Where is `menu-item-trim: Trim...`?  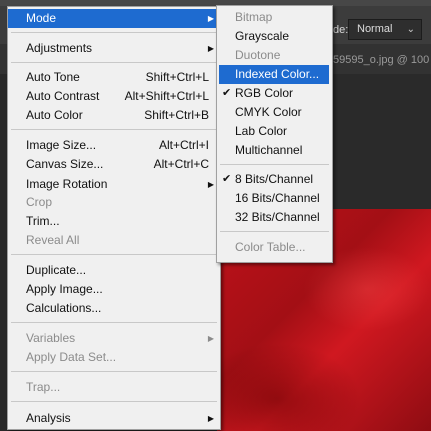
menu-item-trim: Trim... is located at coordinates (114, 221).